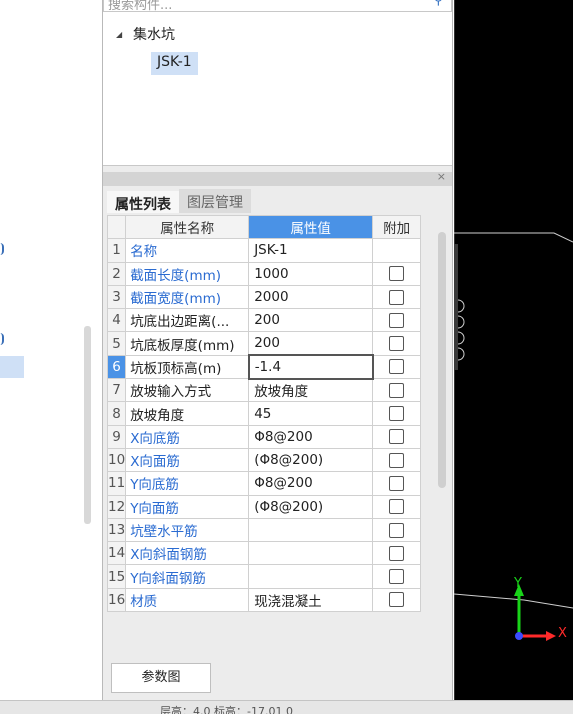  Describe the element at coordinates (397, 227) in the screenshot. I see `header-additional: 附加` at that location.